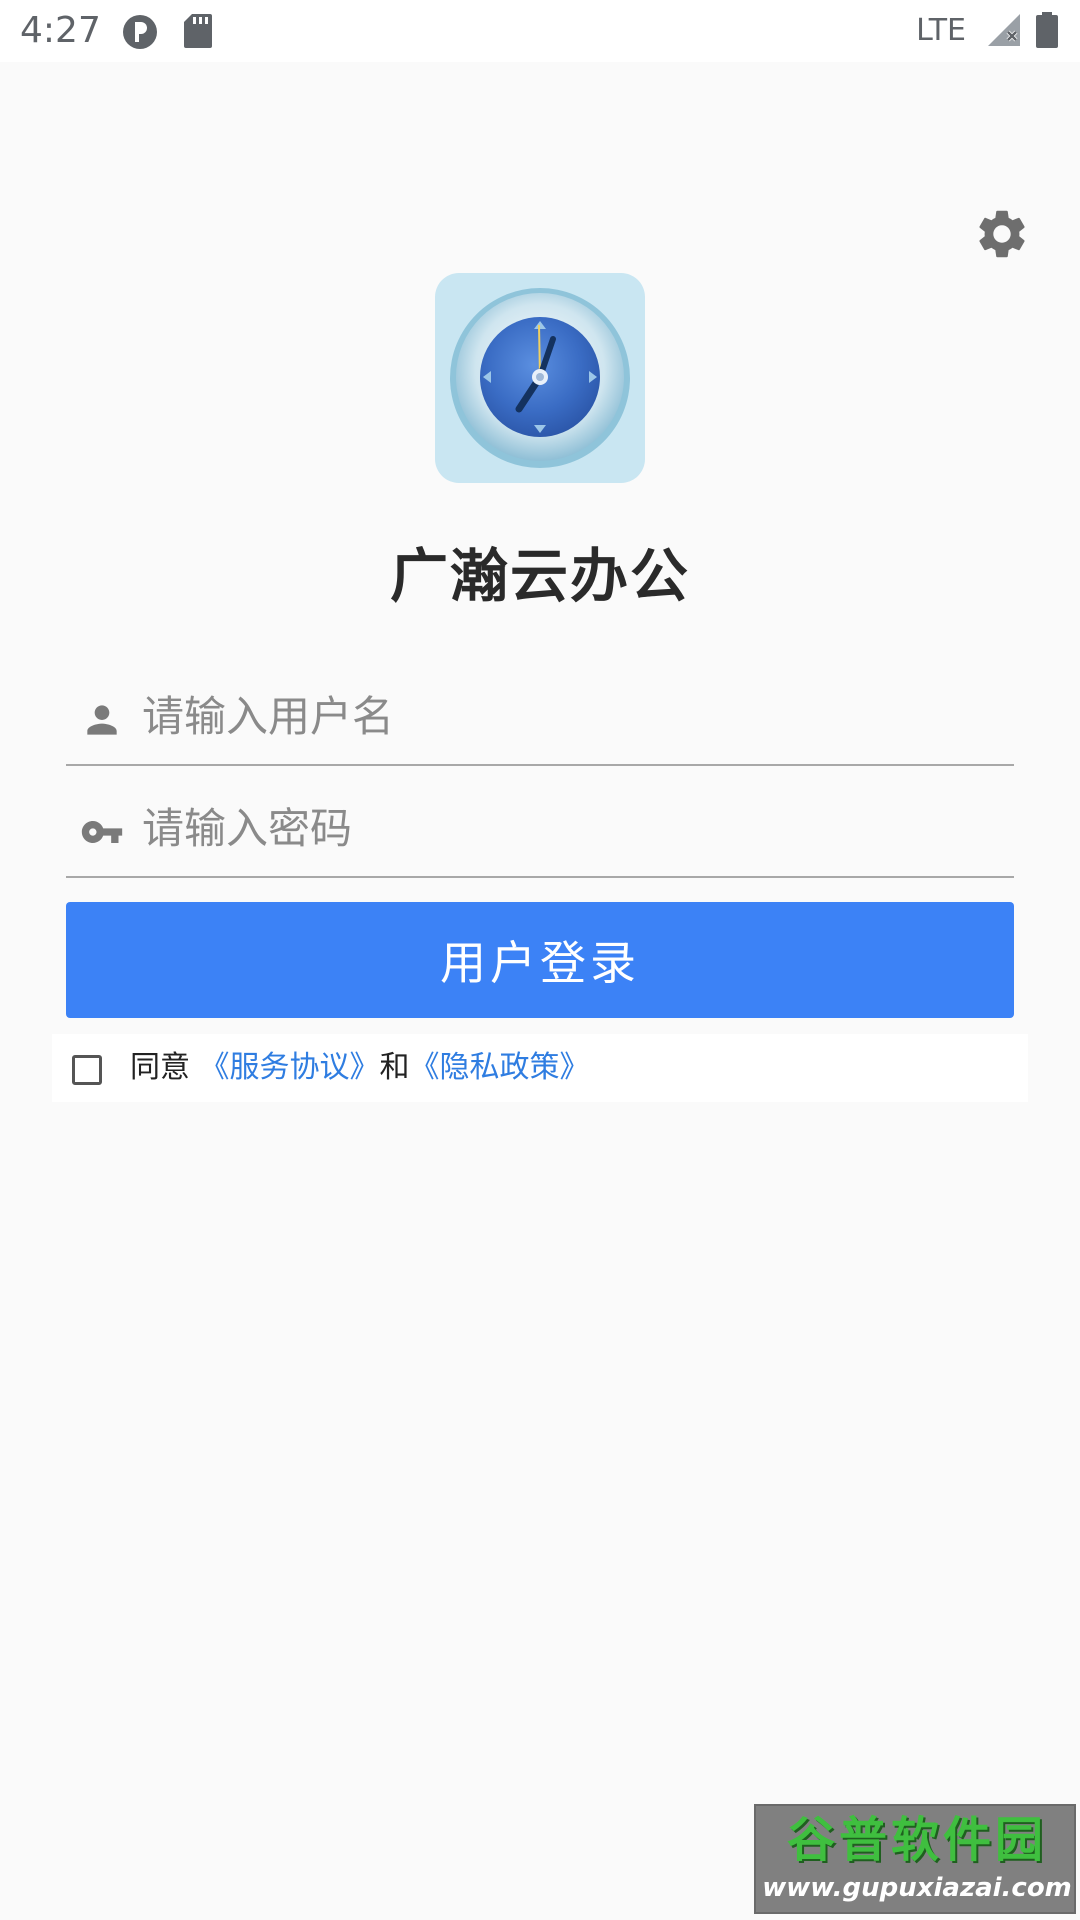  What do you see at coordinates (87, 1070) in the screenshot?
I see `agreement-checkbox` at bounding box center [87, 1070].